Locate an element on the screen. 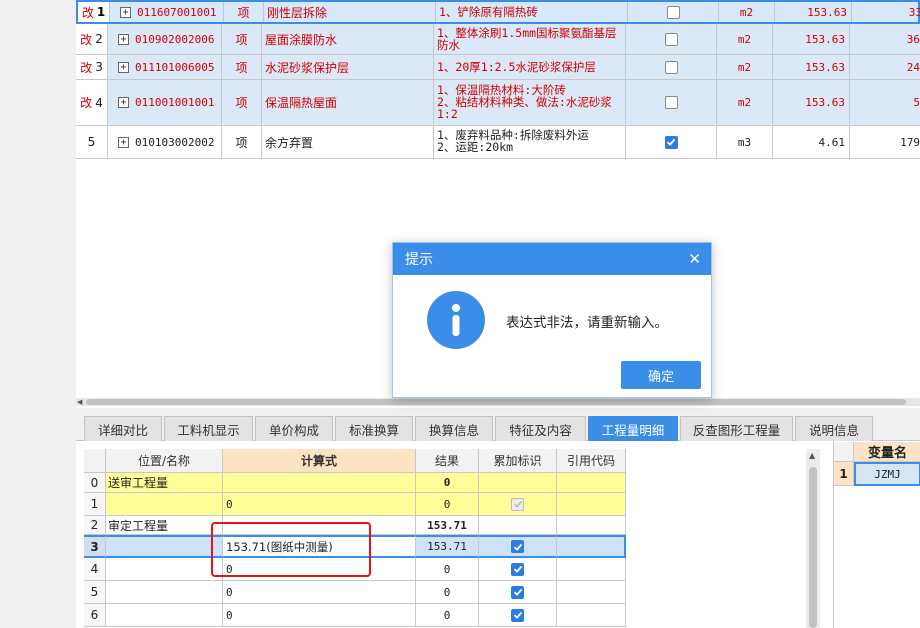 The height and width of the screenshot is (628, 920). row-index: 1 is located at coordinates (844, 474).